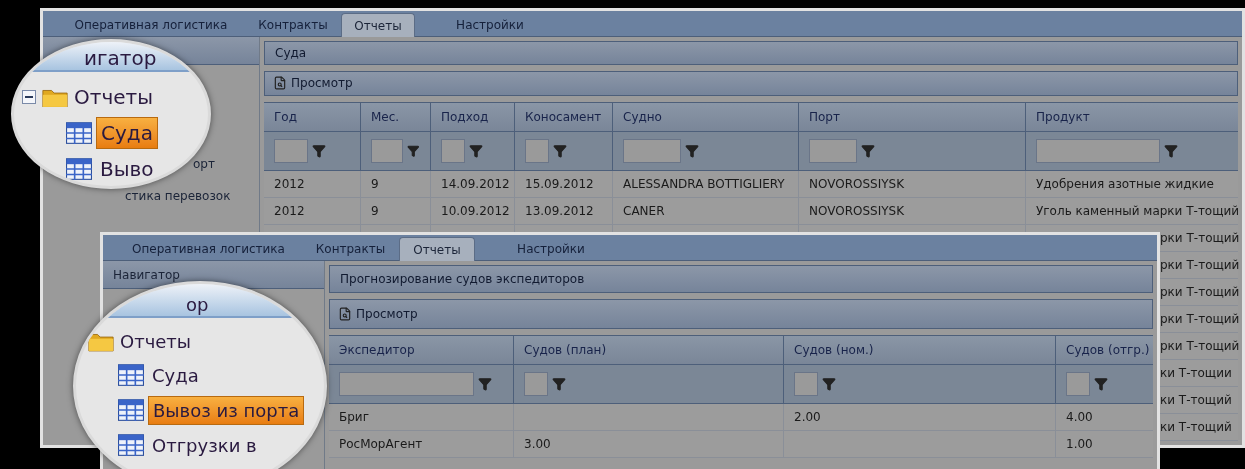  I want to click on table-cell-text: CANER, so click(644, 211).